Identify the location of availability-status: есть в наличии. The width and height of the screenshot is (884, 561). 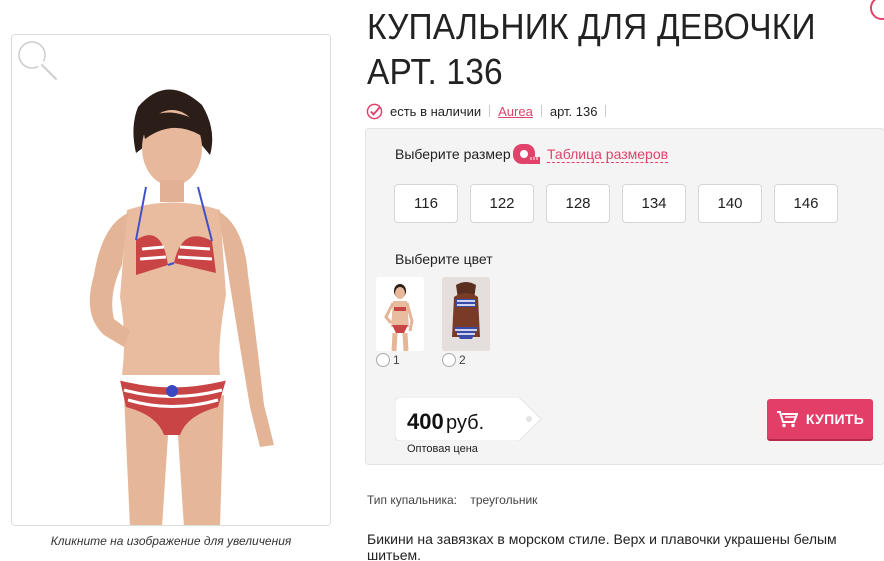
(436, 111).